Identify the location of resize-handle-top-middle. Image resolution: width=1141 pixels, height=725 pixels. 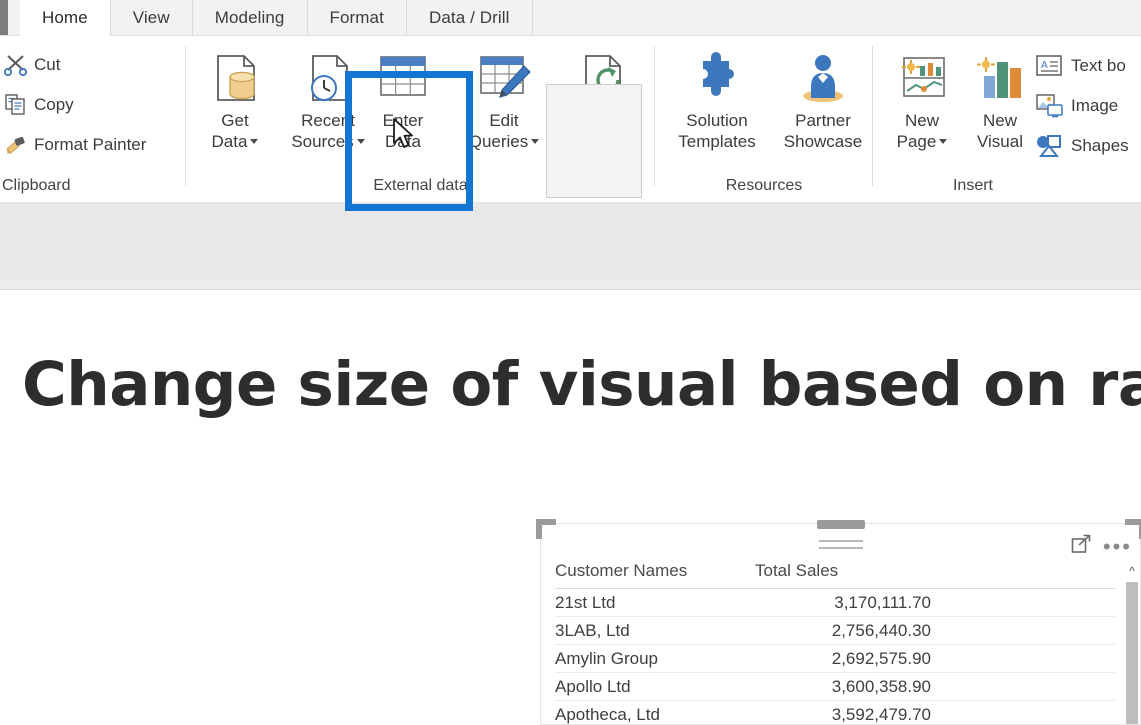
(840, 524).